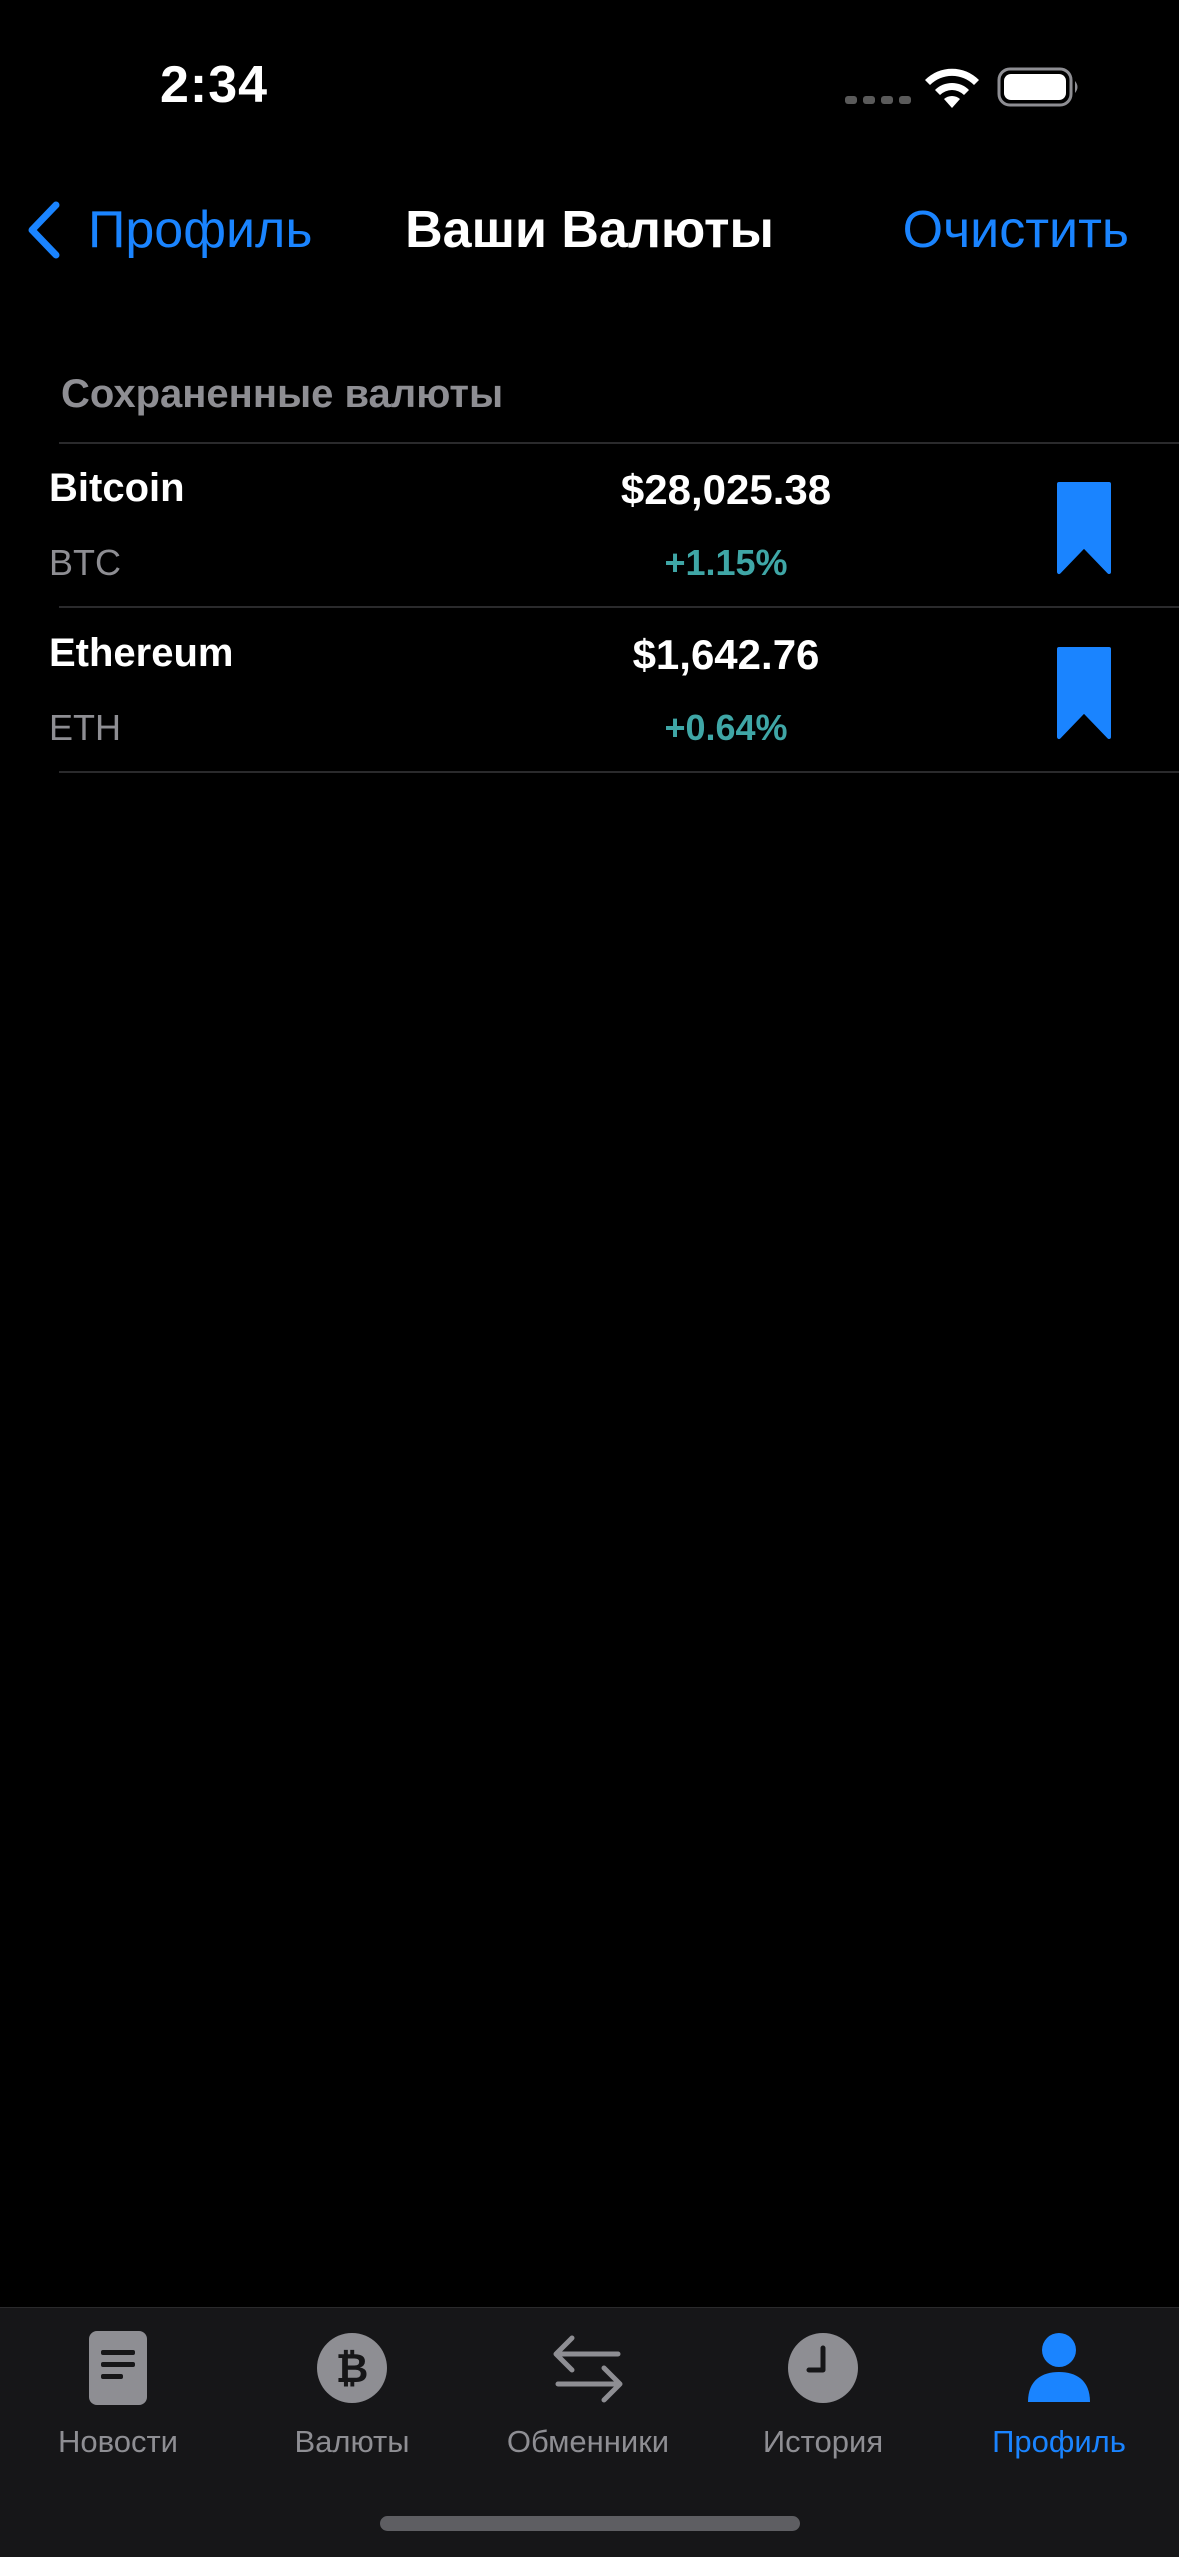 Image resolution: width=1179 pixels, height=2557 pixels. I want to click on cellular-signal-icon, so click(878, 100).